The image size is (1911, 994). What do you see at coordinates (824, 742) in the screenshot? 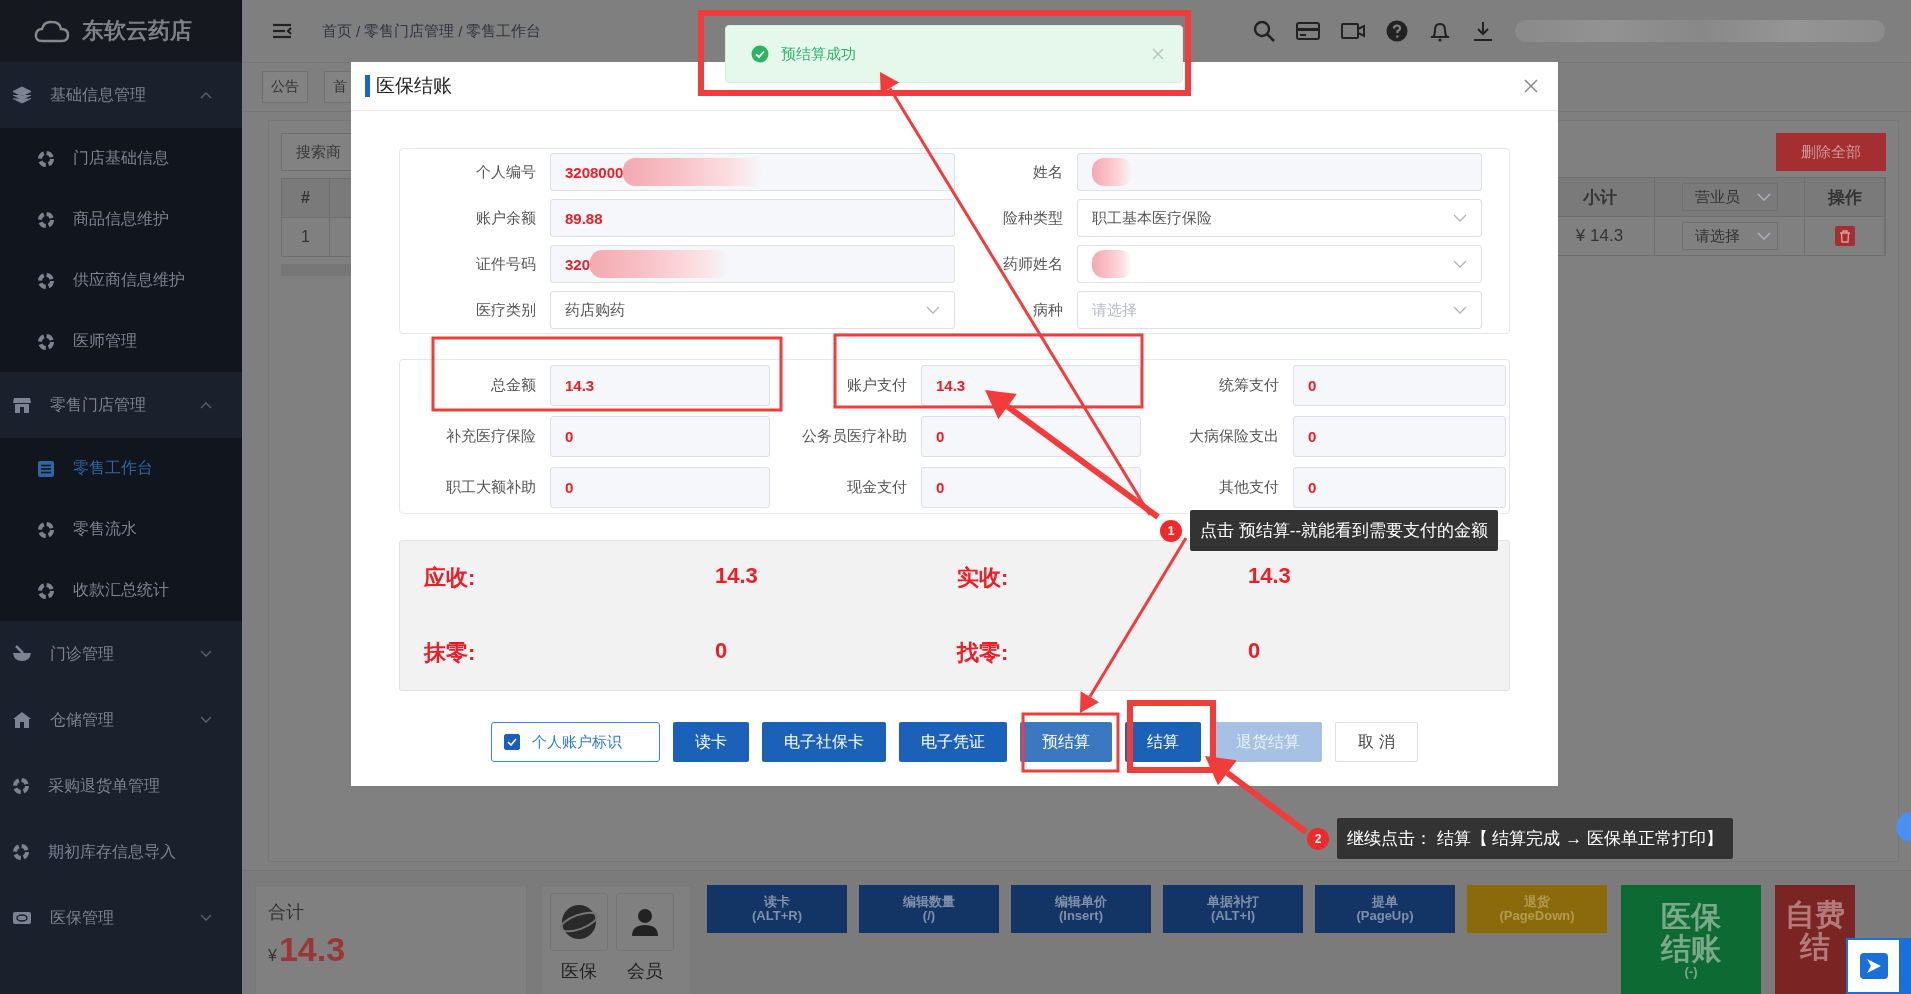
I see `dialog-button: 电子社保卡` at bounding box center [824, 742].